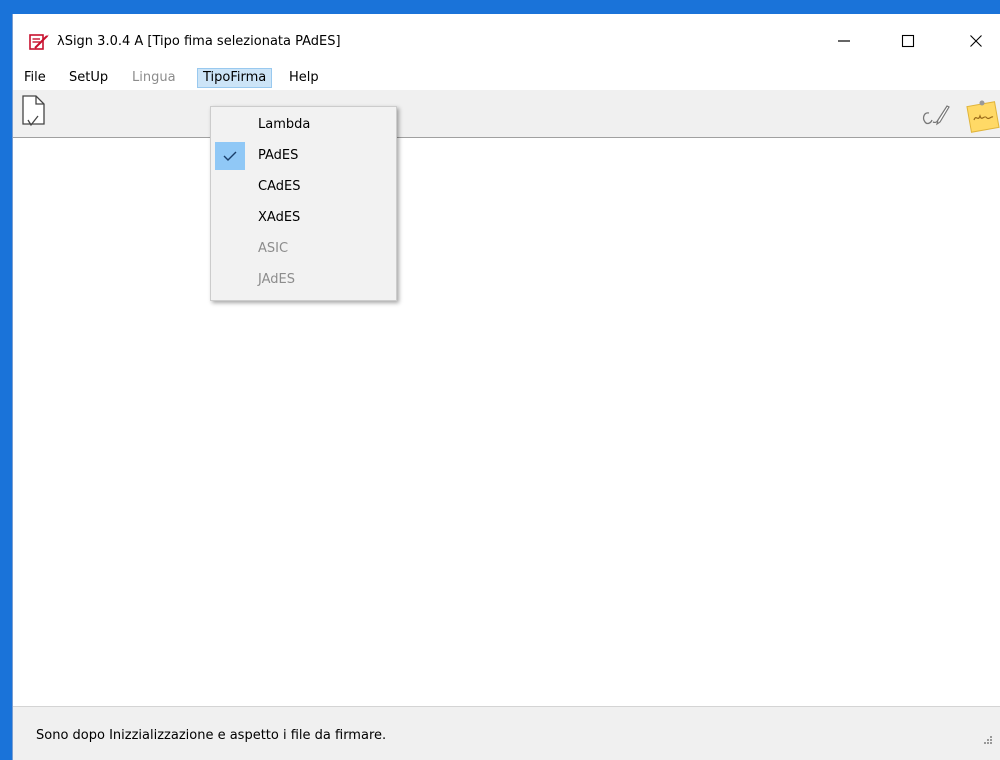 The height and width of the screenshot is (760, 1000). I want to click on resize-grip-icon, so click(987, 739).